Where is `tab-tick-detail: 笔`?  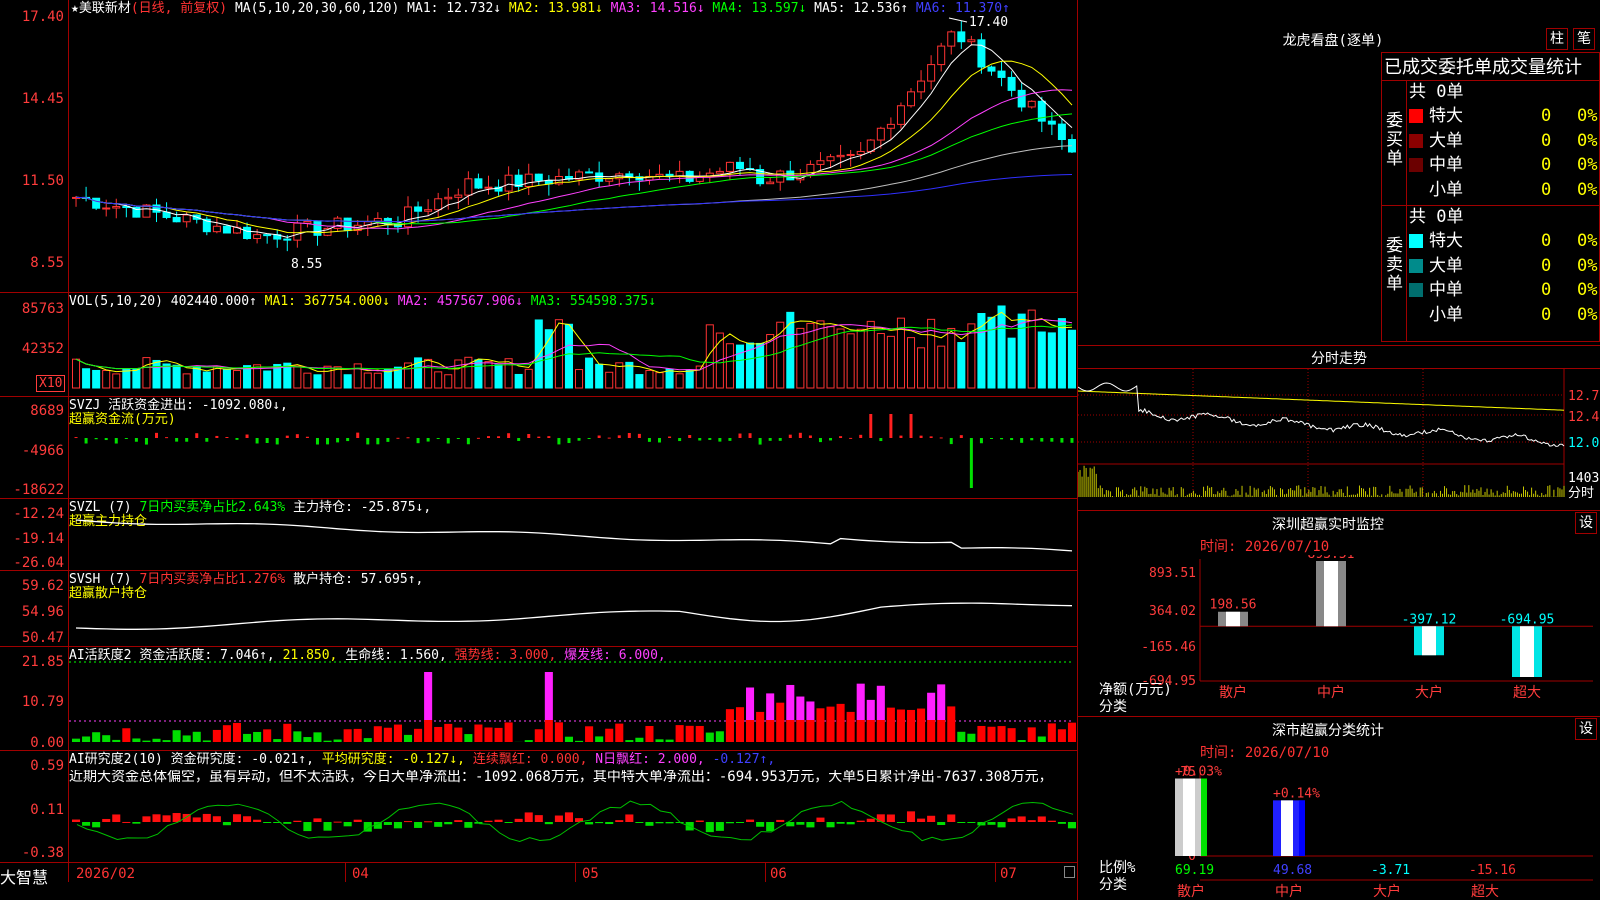
tab-tick-detail: 笔 is located at coordinates (1584, 39).